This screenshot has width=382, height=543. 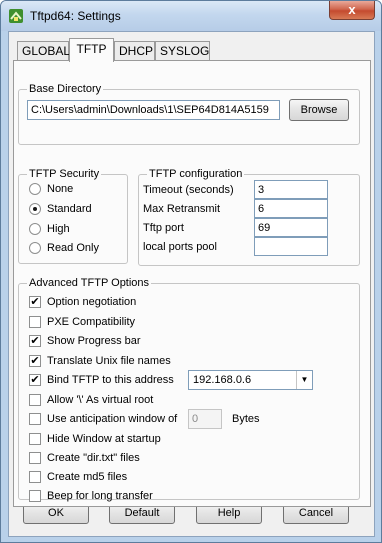 What do you see at coordinates (89, 283) in the screenshot?
I see `advanced-tftp-options-label: Advanced TFTP Options` at bounding box center [89, 283].